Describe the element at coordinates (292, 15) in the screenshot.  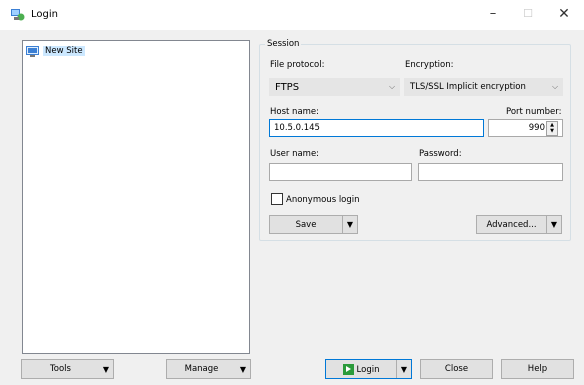
I see `title-bar: Login – ☐ ✕` at that location.